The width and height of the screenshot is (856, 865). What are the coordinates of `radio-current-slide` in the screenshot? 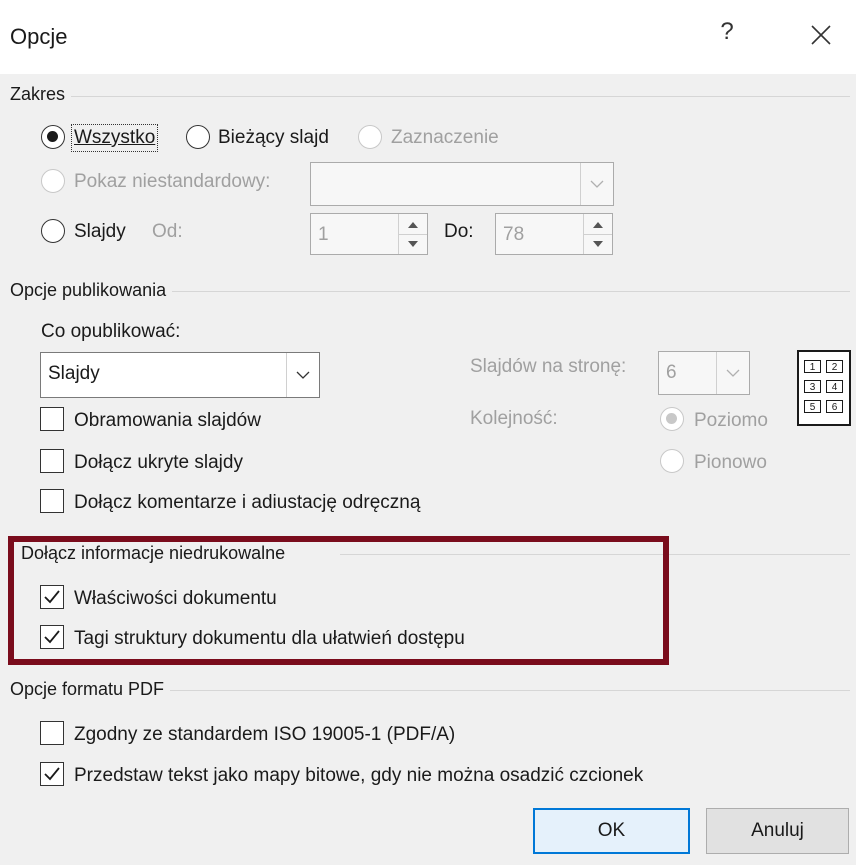 It's located at (198, 137).